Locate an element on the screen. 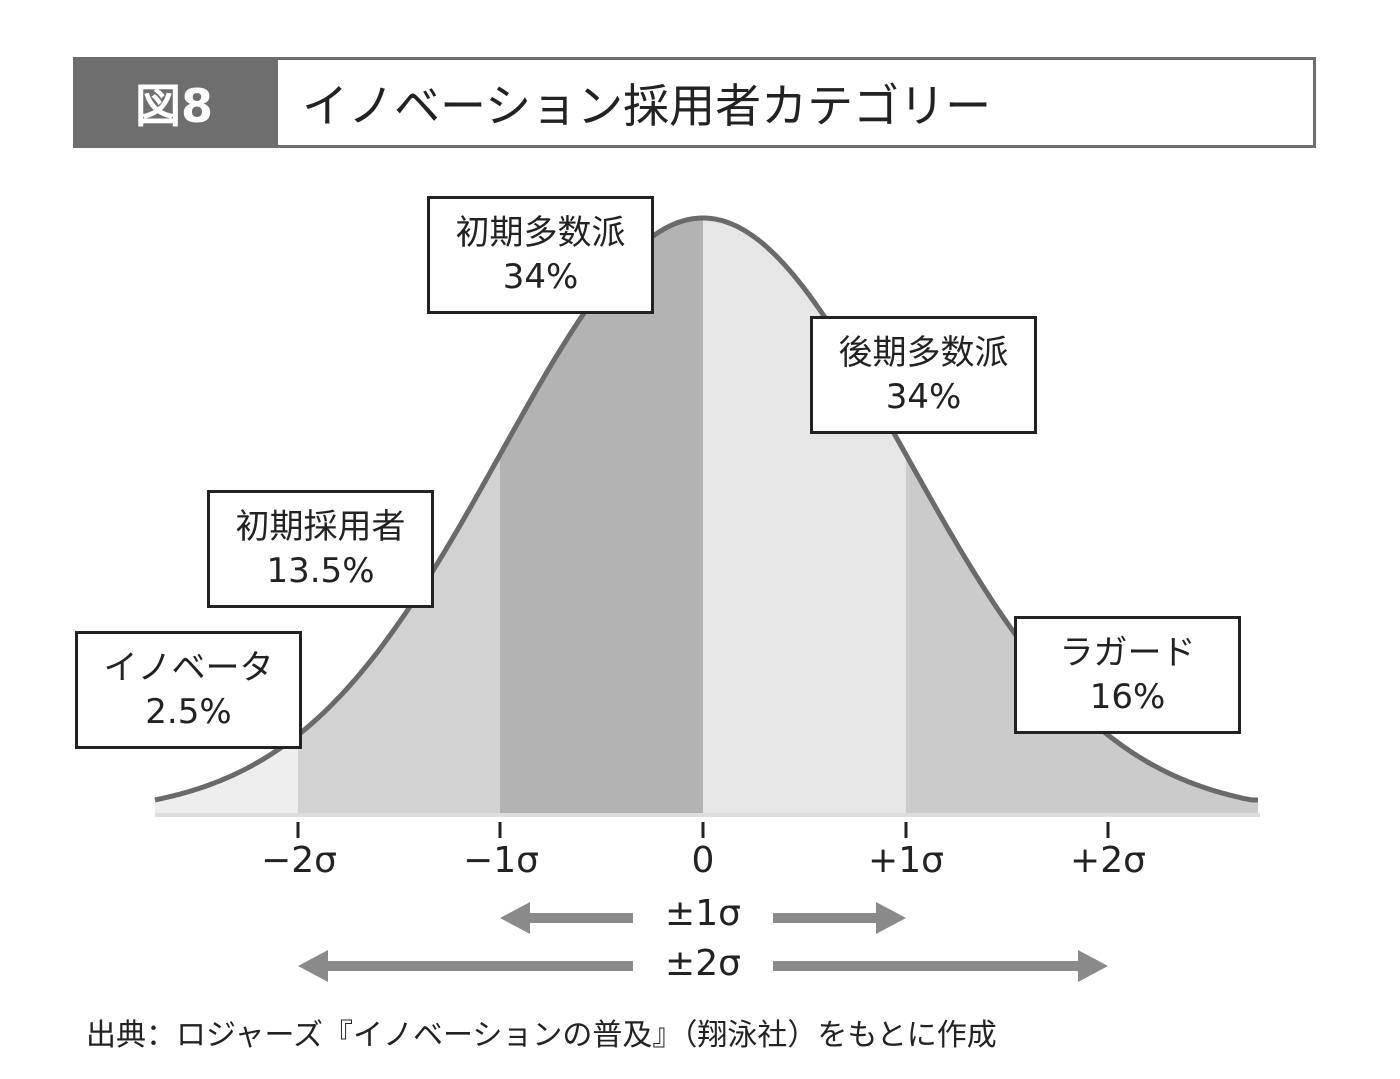 The image size is (1400, 1079). late-majority-box: 後期多数派 34% is located at coordinates (923, 375).